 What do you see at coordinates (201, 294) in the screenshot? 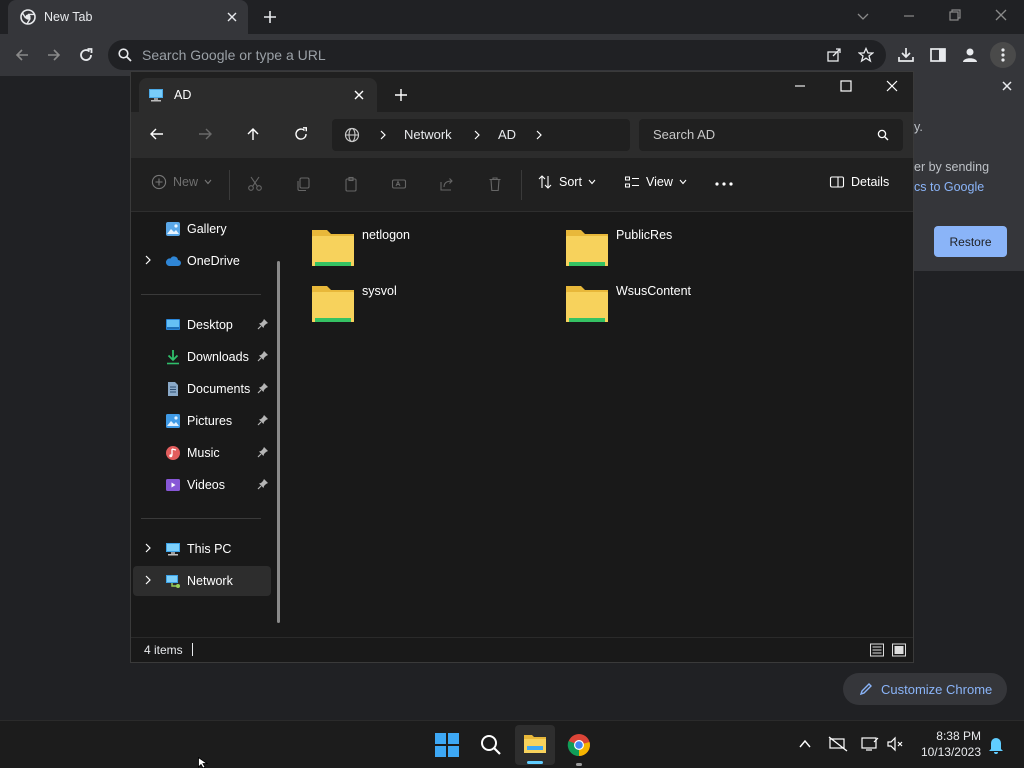
I see `nav-divider` at bounding box center [201, 294].